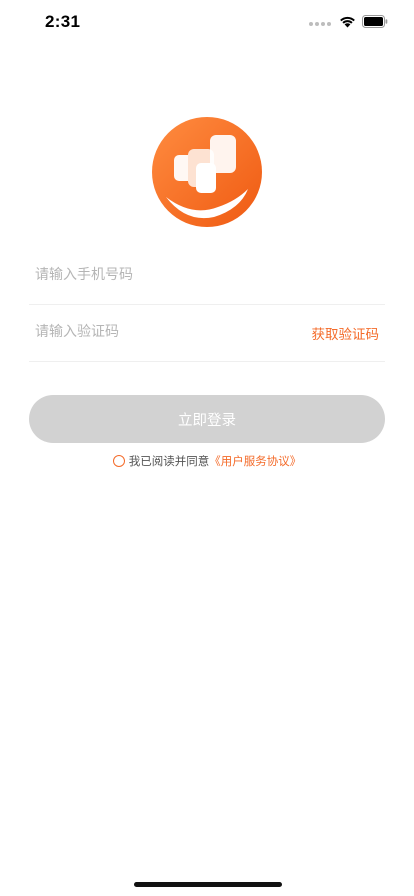 This screenshot has width=414, height=896. What do you see at coordinates (63, 21) in the screenshot?
I see `status-time: 2:31` at bounding box center [63, 21].